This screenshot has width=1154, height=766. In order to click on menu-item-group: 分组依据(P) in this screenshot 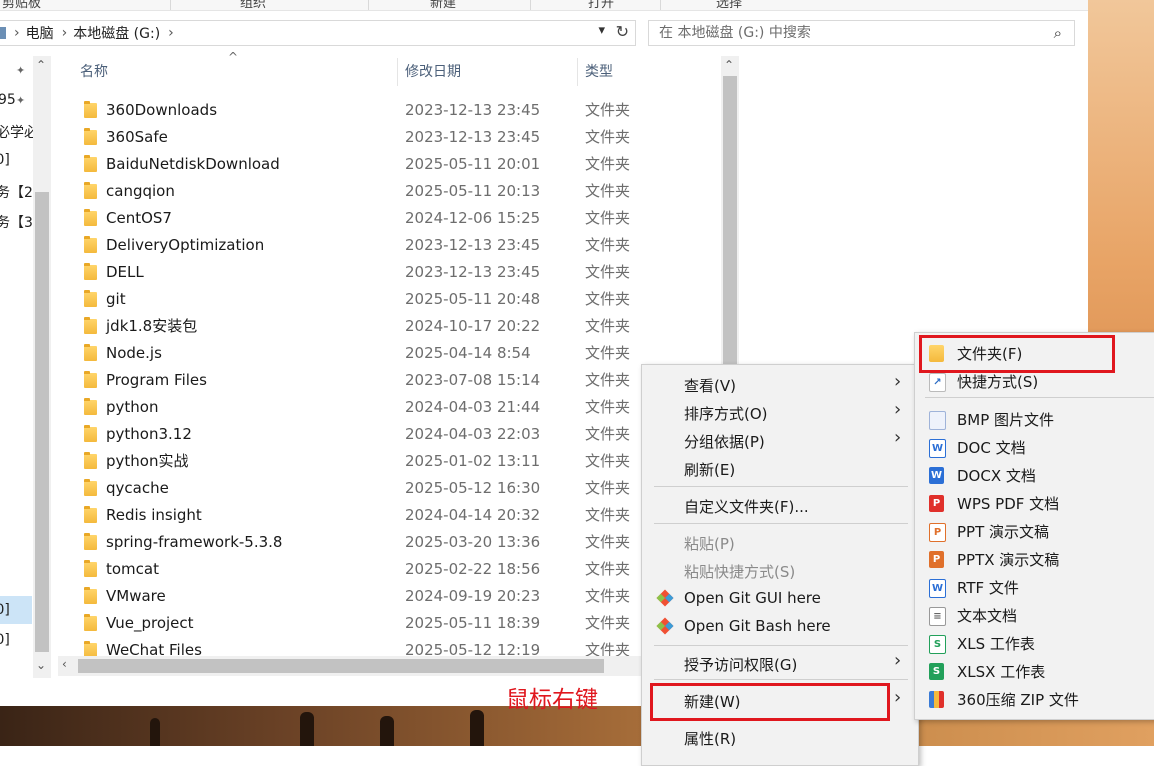, I will do `click(724, 441)`.